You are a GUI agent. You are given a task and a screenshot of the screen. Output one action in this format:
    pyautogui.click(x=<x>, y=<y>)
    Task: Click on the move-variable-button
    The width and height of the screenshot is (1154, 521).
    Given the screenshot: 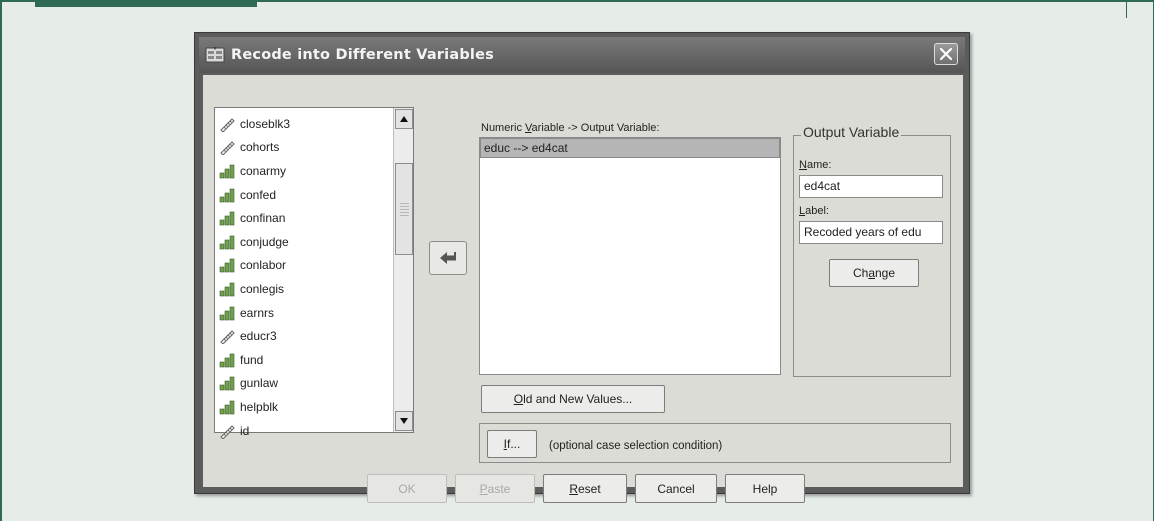 What is the action you would take?
    pyautogui.click(x=448, y=258)
    